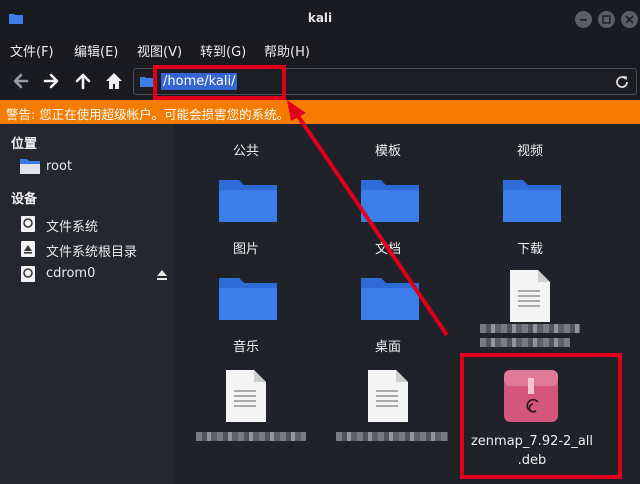 Image resolution: width=640 pixels, height=484 pixels. What do you see at coordinates (368, 218) in the screenshot?
I see `annotation-arrow` at bounding box center [368, 218].